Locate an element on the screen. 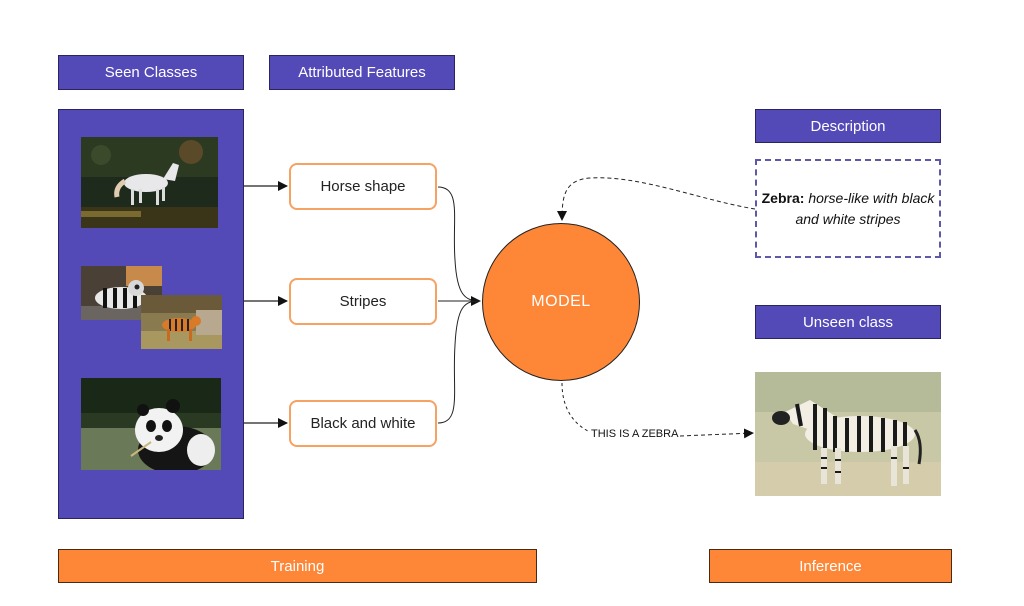 The height and width of the screenshot is (606, 1024). description-text: horse-like with black and white stripes is located at coordinates (865, 208).